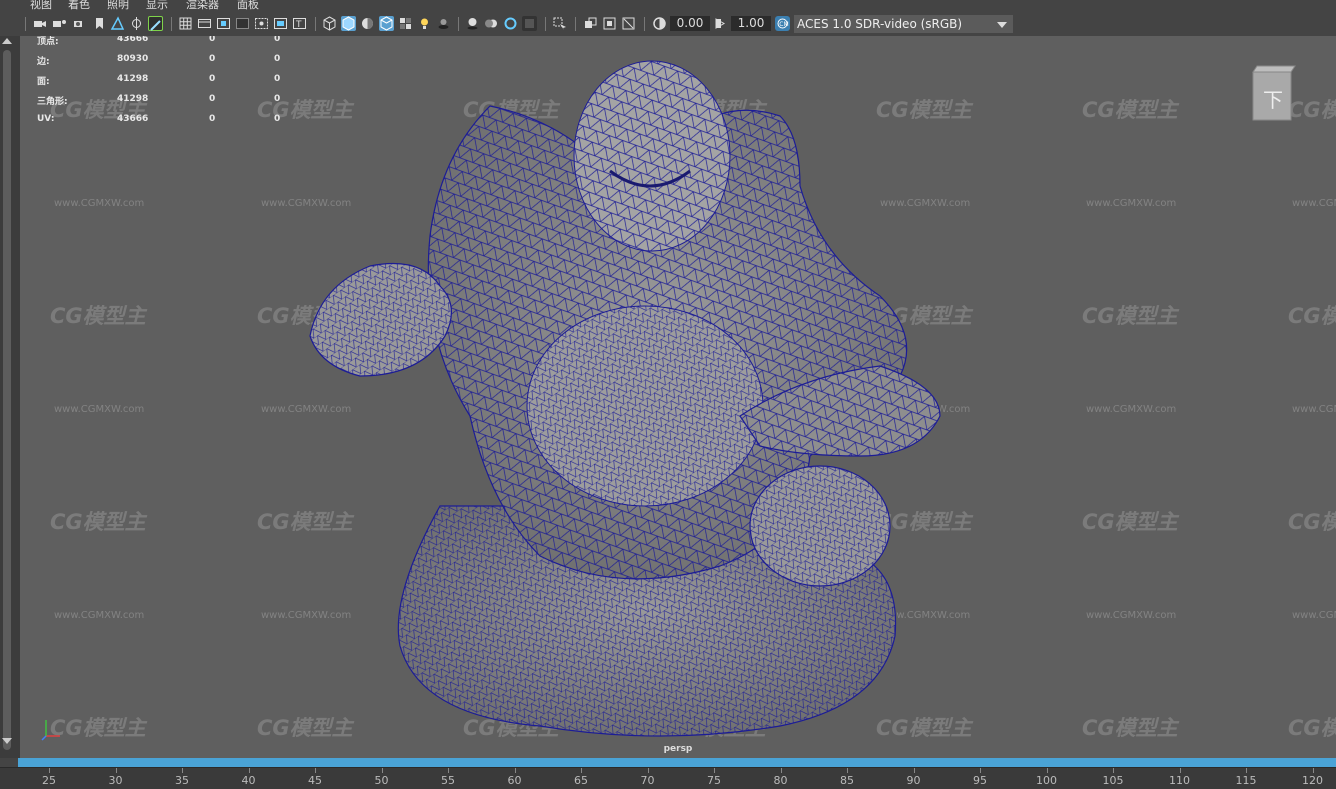 The image size is (1336, 789). Describe the element at coordinates (157, 6) in the screenshot. I see `menu-show: 显示` at that location.